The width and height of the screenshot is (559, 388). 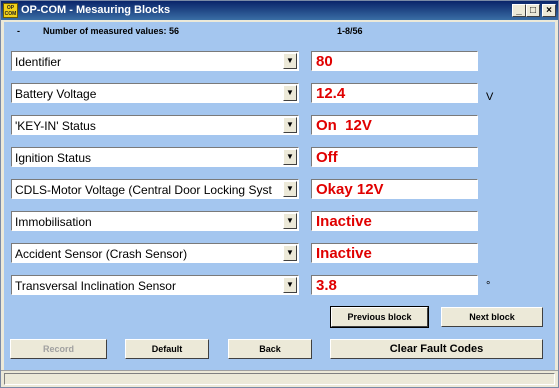 What do you see at coordinates (56, 94) in the screenshot?
I see `parameter-name: Battery Voltage` at bounding box center [56, 94].